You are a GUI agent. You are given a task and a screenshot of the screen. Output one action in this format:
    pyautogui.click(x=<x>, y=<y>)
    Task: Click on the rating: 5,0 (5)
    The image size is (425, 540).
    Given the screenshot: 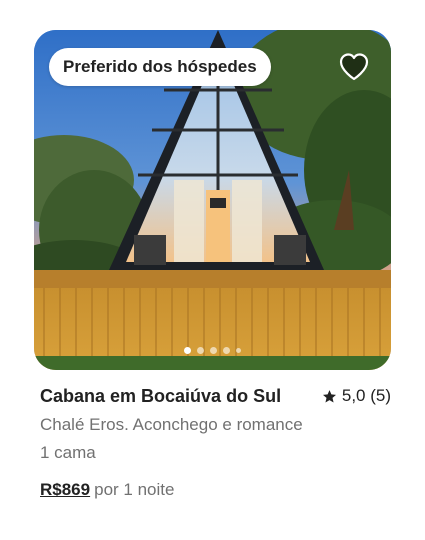 What is the action you would take?
    pyautogui.click(x=356, y=396)
    